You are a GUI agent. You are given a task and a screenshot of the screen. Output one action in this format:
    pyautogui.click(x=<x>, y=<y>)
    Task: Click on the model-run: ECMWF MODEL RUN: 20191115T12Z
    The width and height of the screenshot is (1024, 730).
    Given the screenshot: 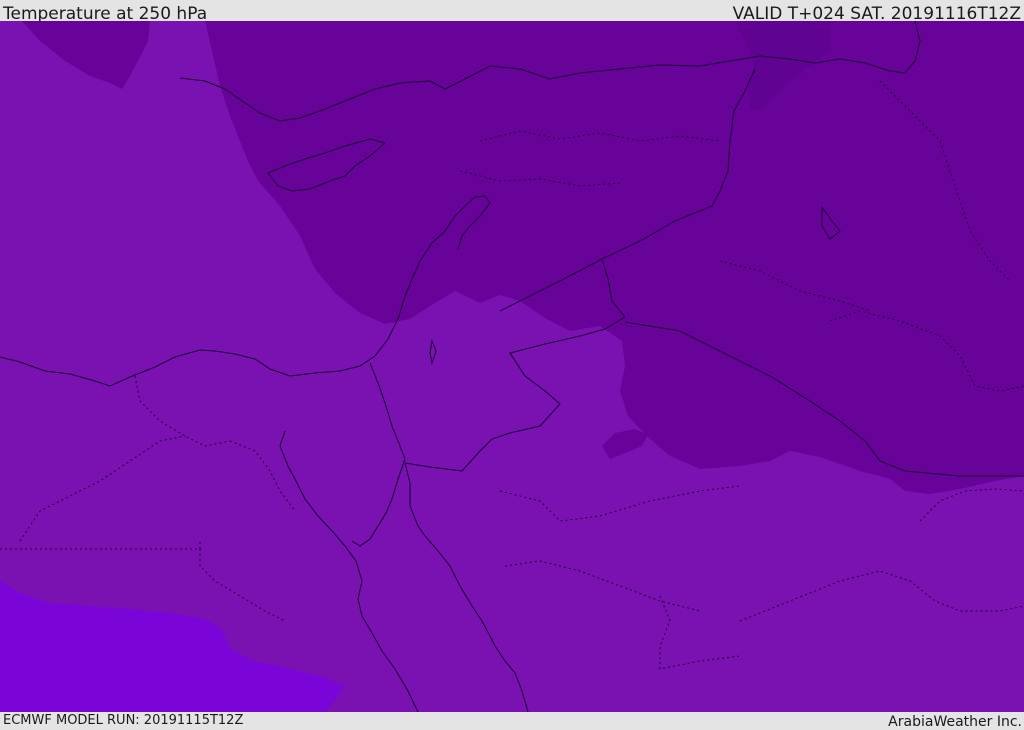 What is the action you would take?
    pyautogui.click(x=123, y=720)
    